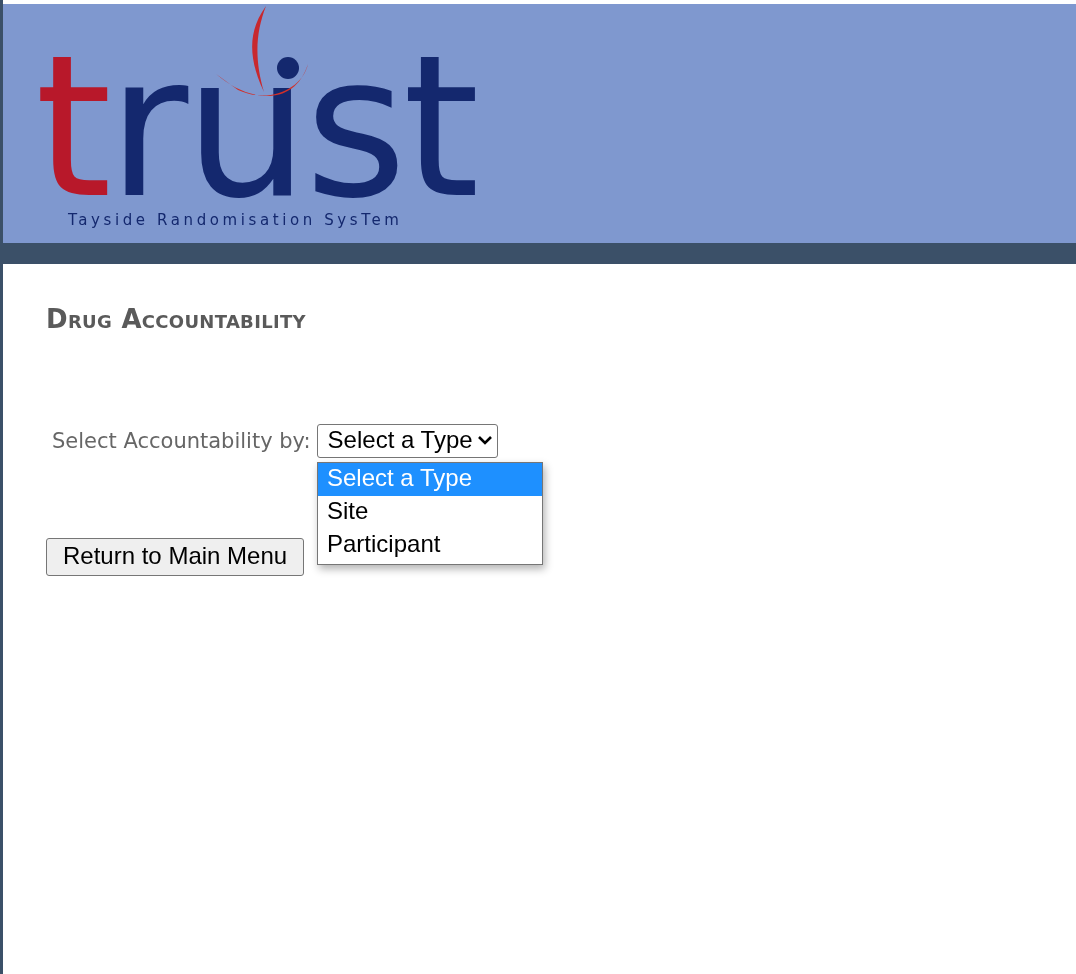 Image resolution: width=1076 pixels, height=974 pixels. What do you see at coordinates (235, 220) in the screenshot?
I see `logo-subtitle: Tayside Randomisation SysTem` at bounding box center [235, 220].